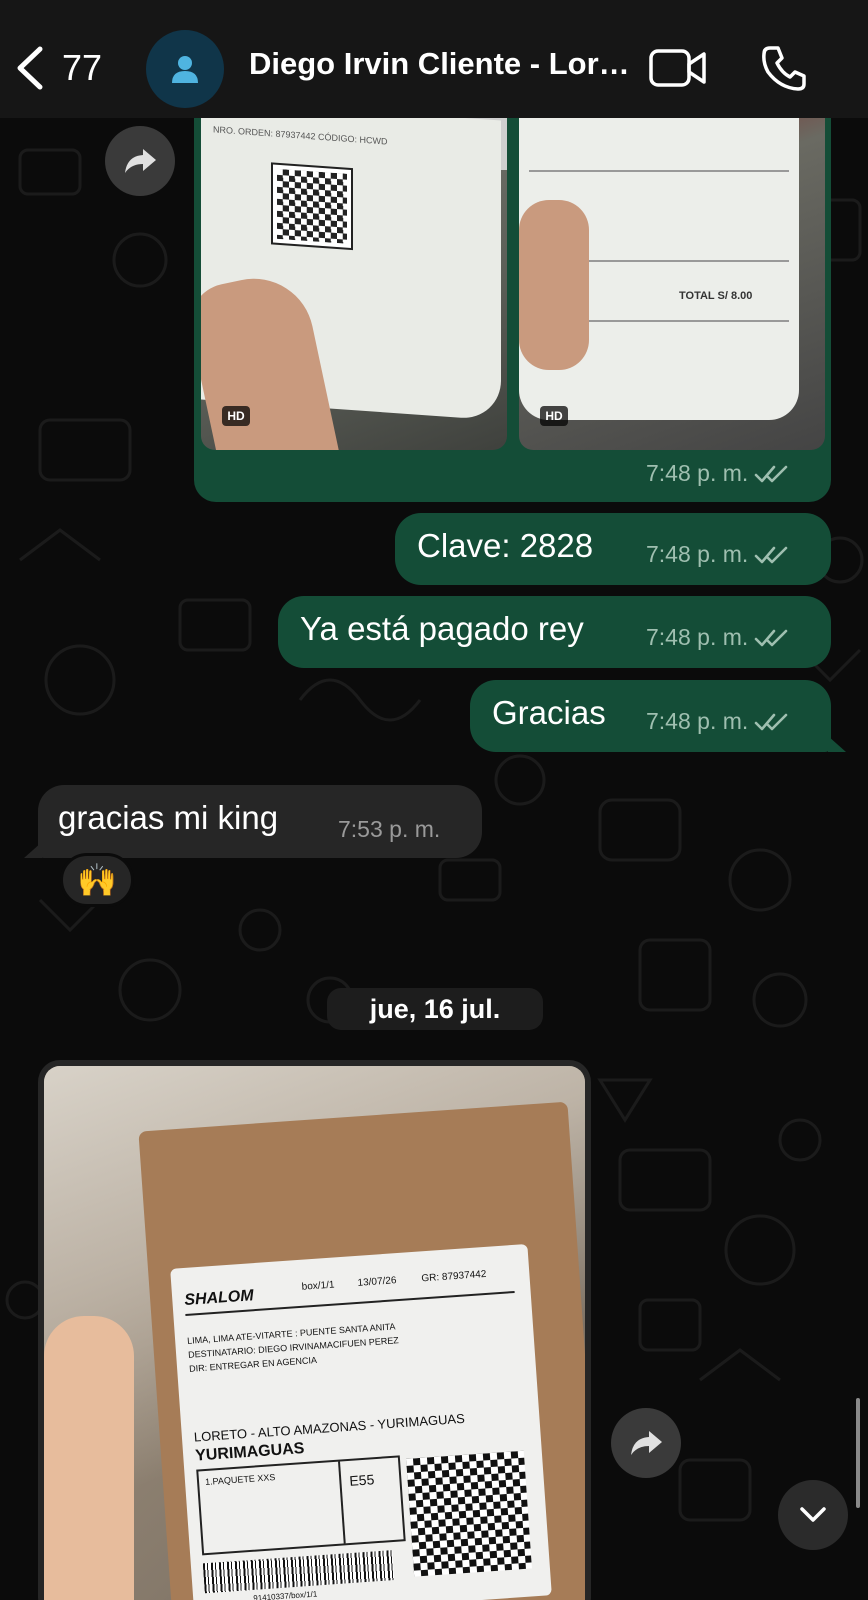 The height and width of the screenshot is (1600, 868). I want to click on message-text: Clave: 2828, so click(505, 545).